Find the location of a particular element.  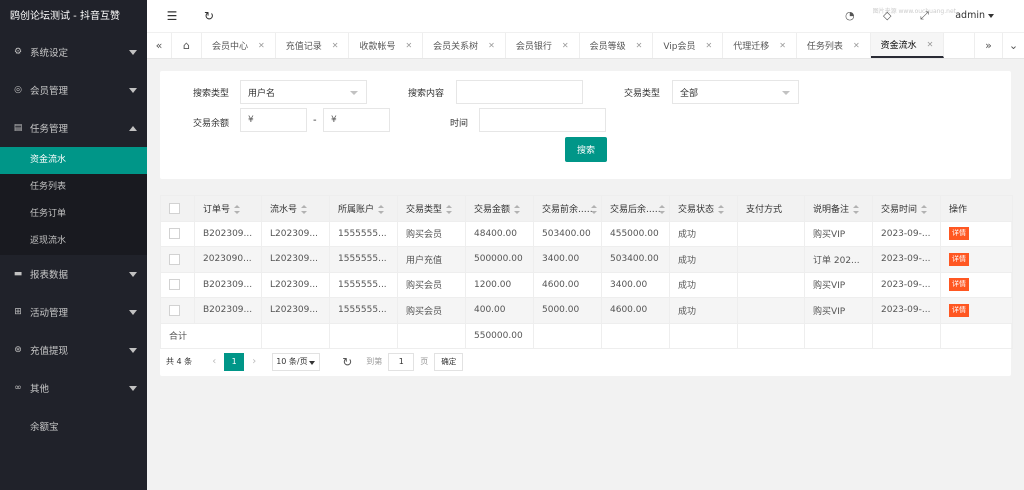

nav-group-yuebao: 余额宝 is located at coordinates (73, 426).